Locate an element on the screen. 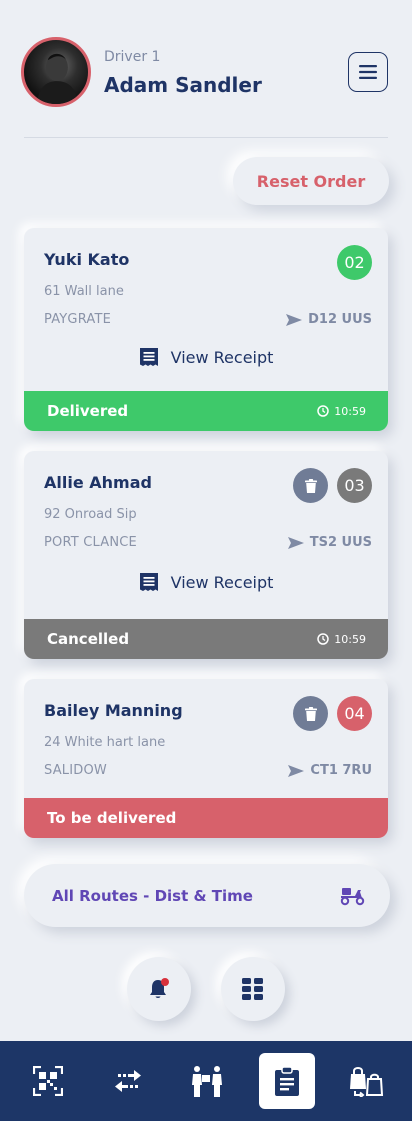 This screenshot has width=412, height=1121. menu-button is located at coordinates (368, 72).